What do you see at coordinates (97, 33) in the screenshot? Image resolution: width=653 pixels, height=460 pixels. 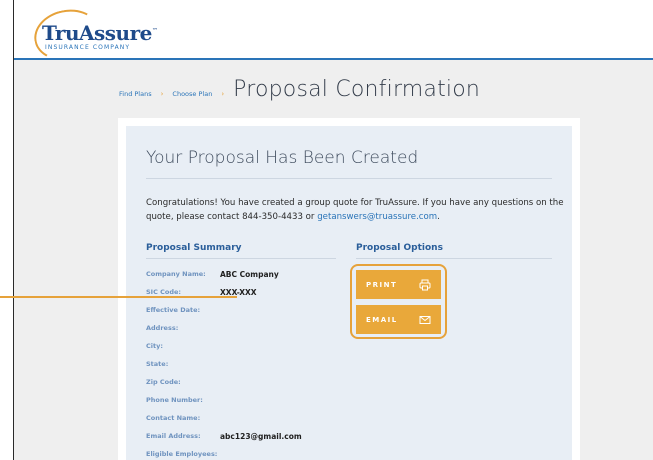 I see `logo-name: TruAssure` at bounding box center [97, 33].